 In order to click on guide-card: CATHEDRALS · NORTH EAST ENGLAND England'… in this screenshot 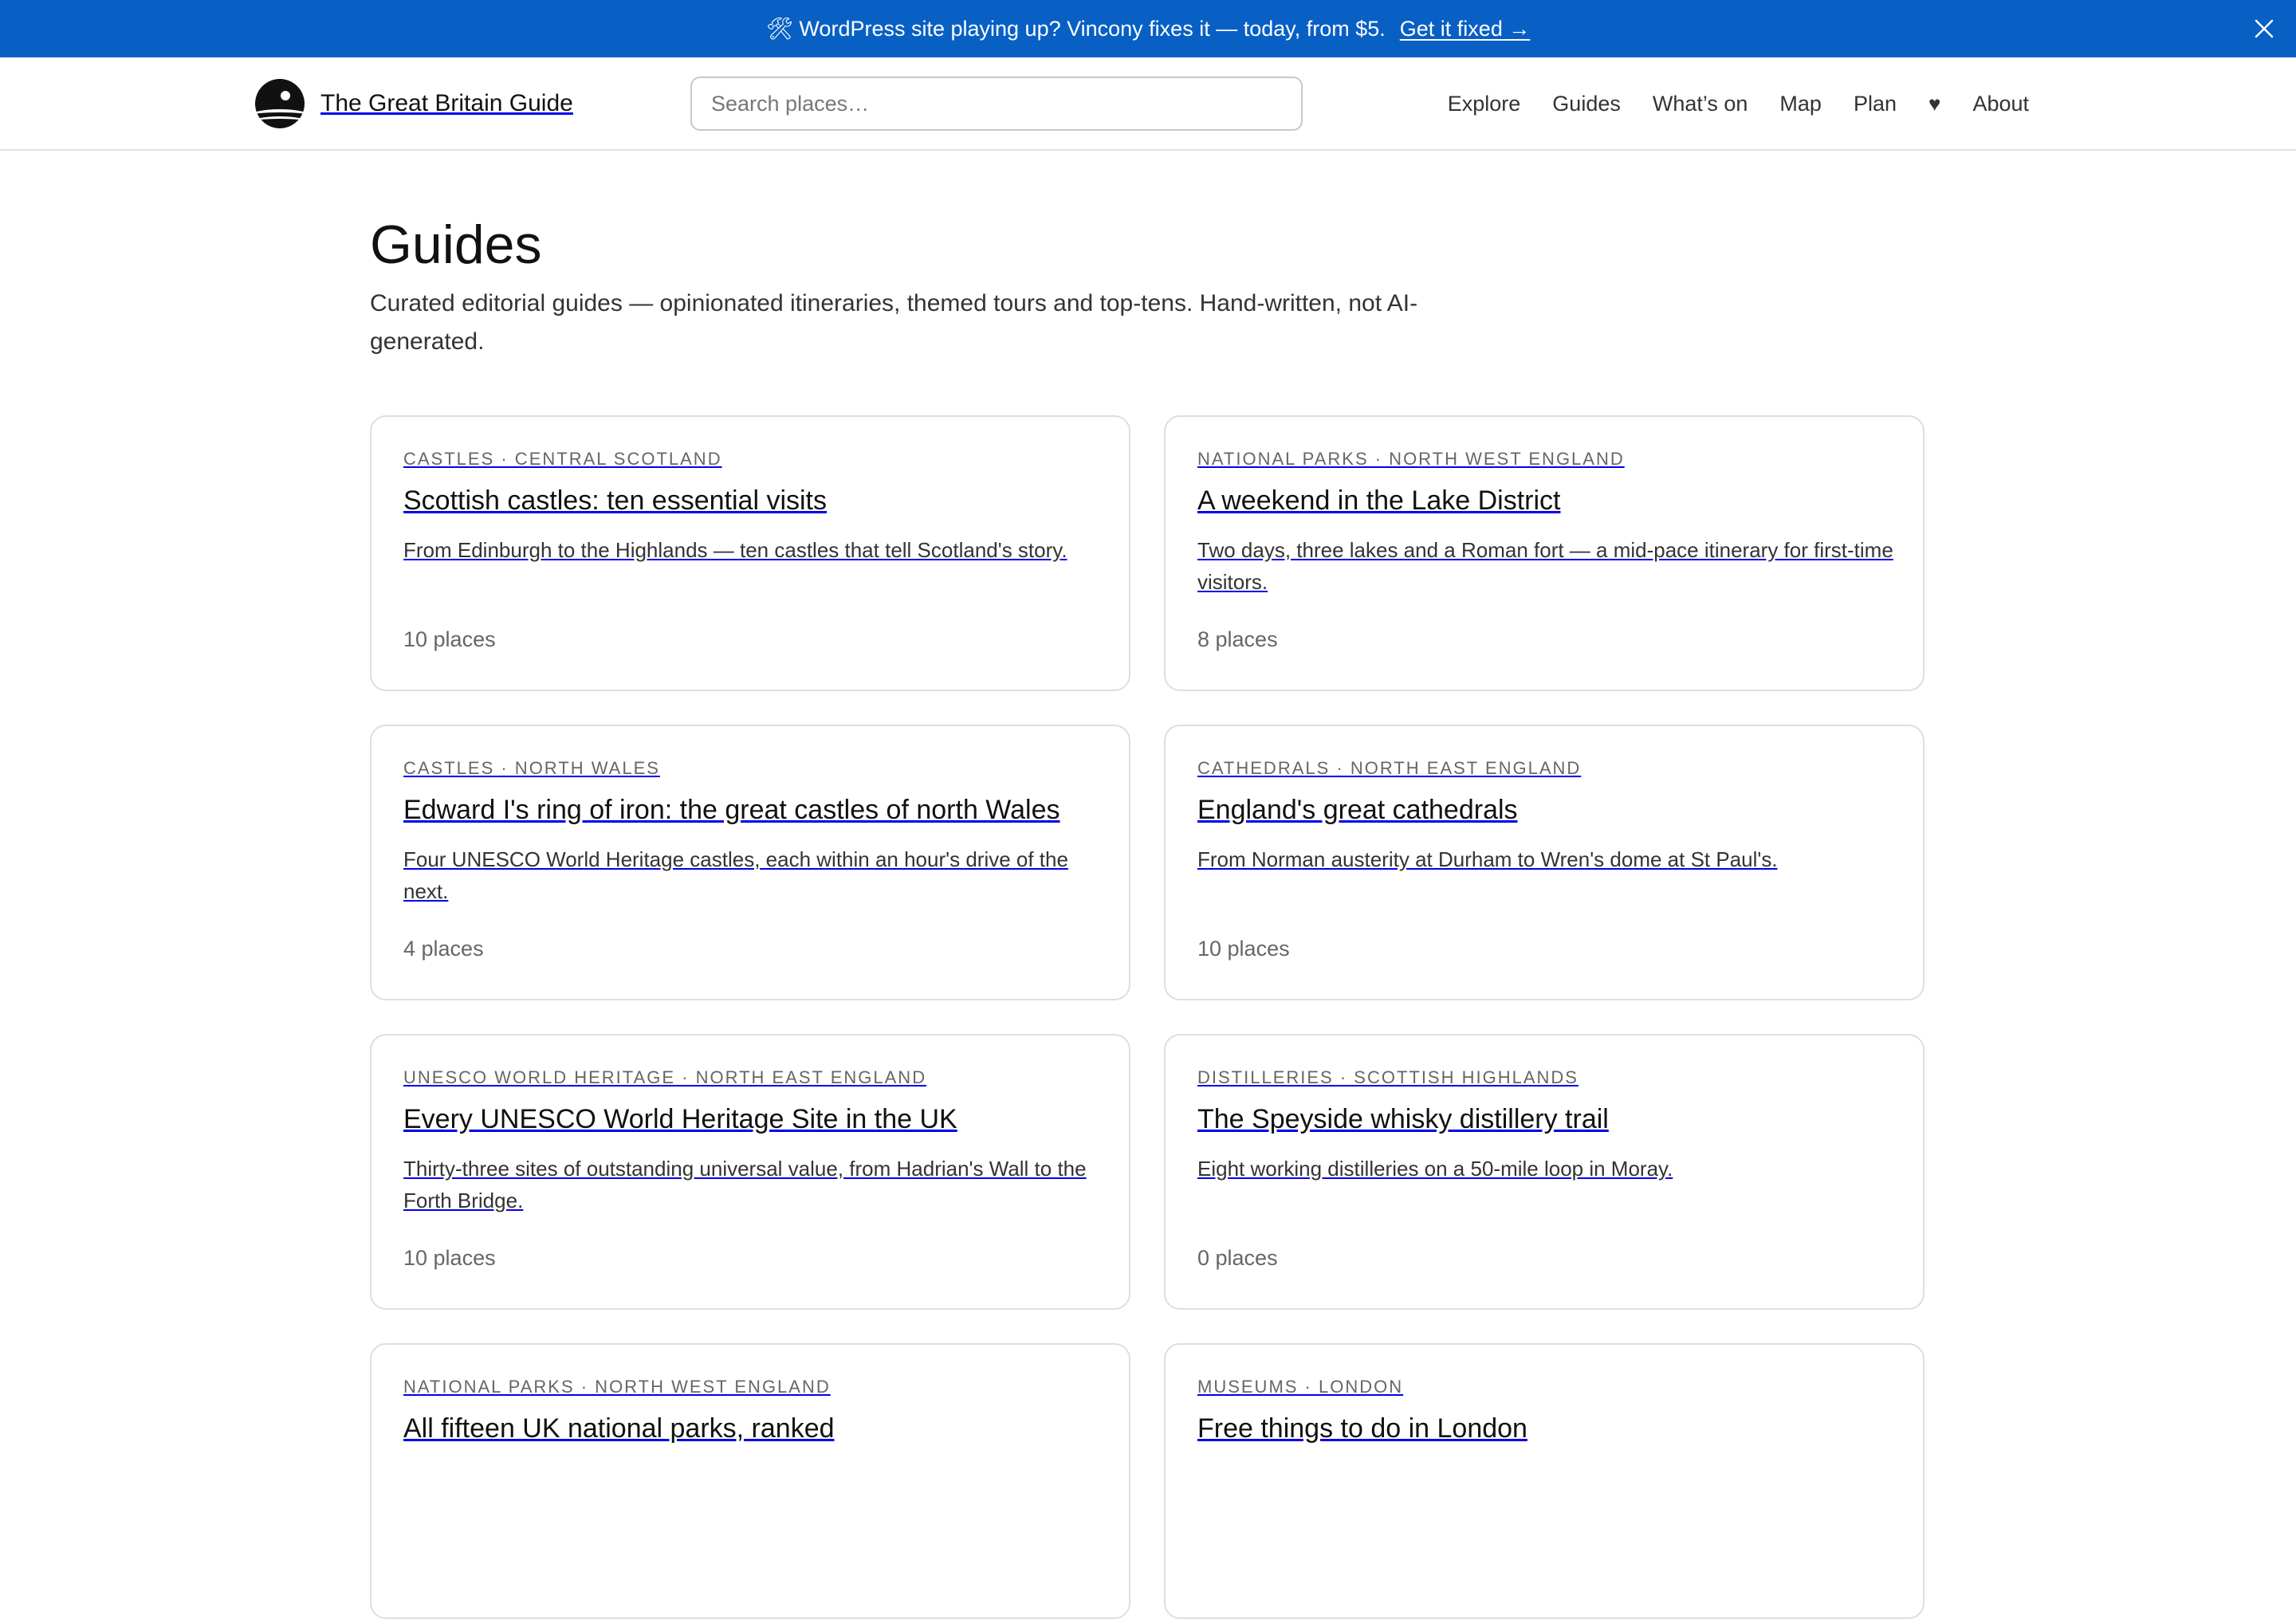, I will do `click(1544, 862)`.